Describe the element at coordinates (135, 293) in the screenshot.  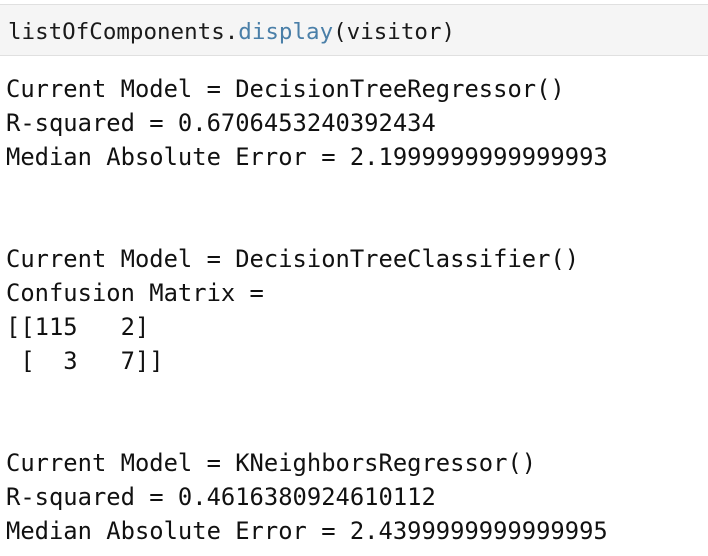
I see `output-line: Confusion Matrix =` at that location.